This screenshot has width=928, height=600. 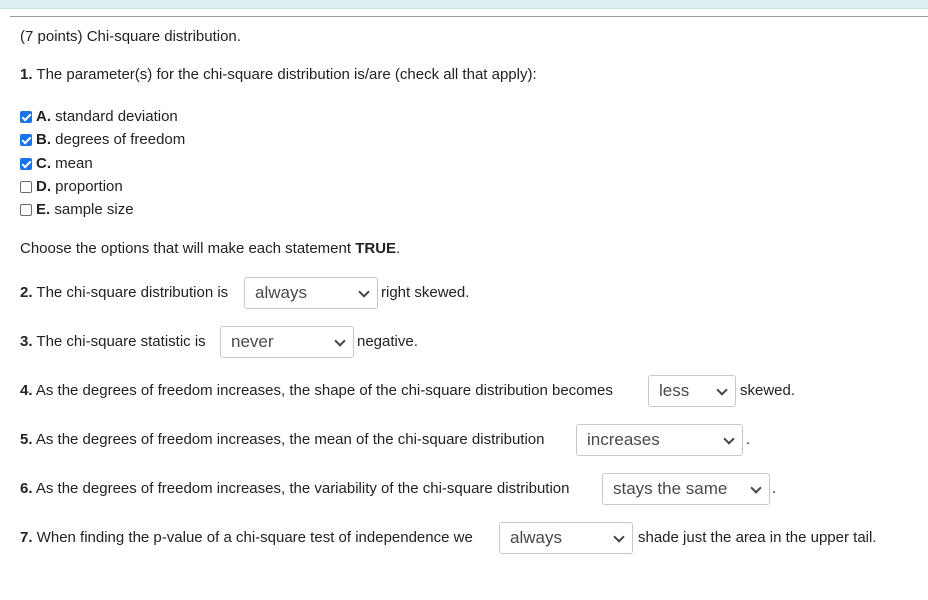 I want to click on checkbox-d, so click(x=26, y=187).